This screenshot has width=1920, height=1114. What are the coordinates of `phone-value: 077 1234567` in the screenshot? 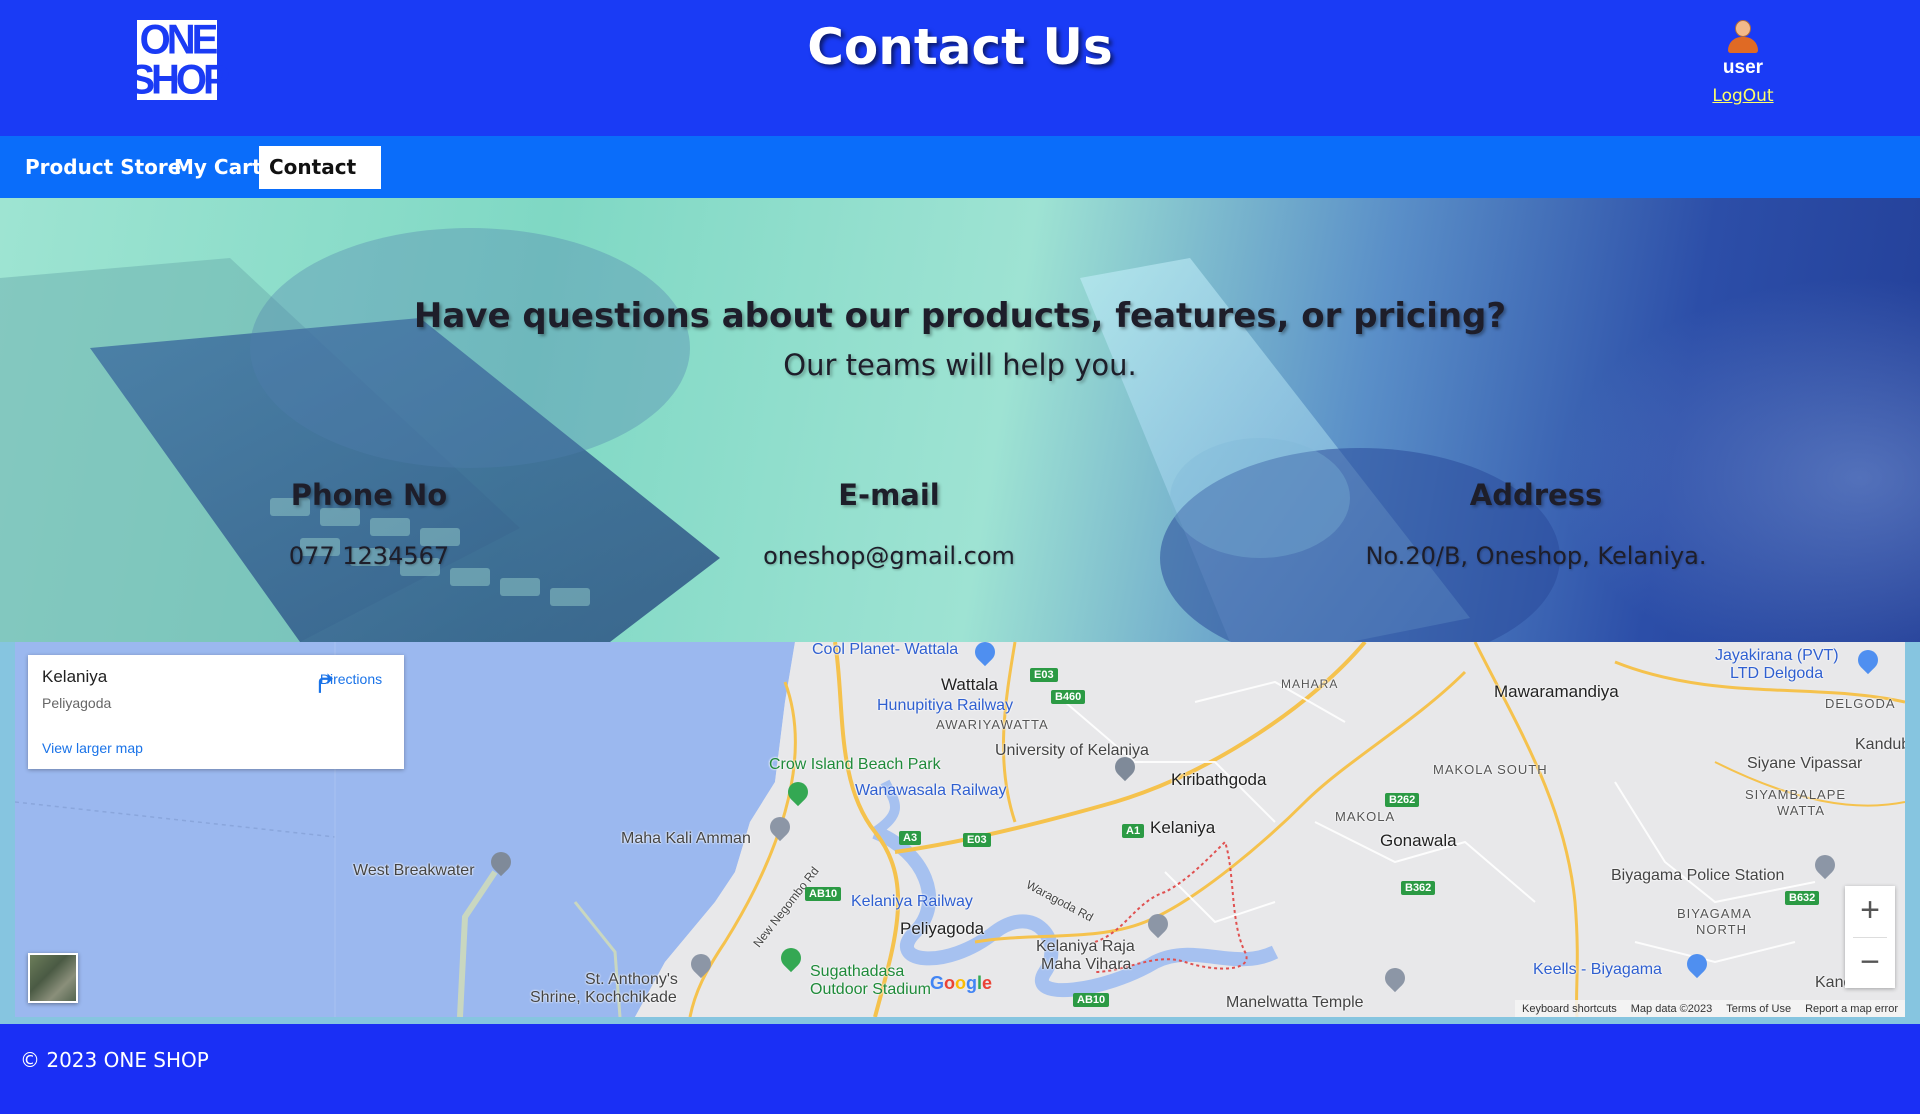 It's located at (369, 556).